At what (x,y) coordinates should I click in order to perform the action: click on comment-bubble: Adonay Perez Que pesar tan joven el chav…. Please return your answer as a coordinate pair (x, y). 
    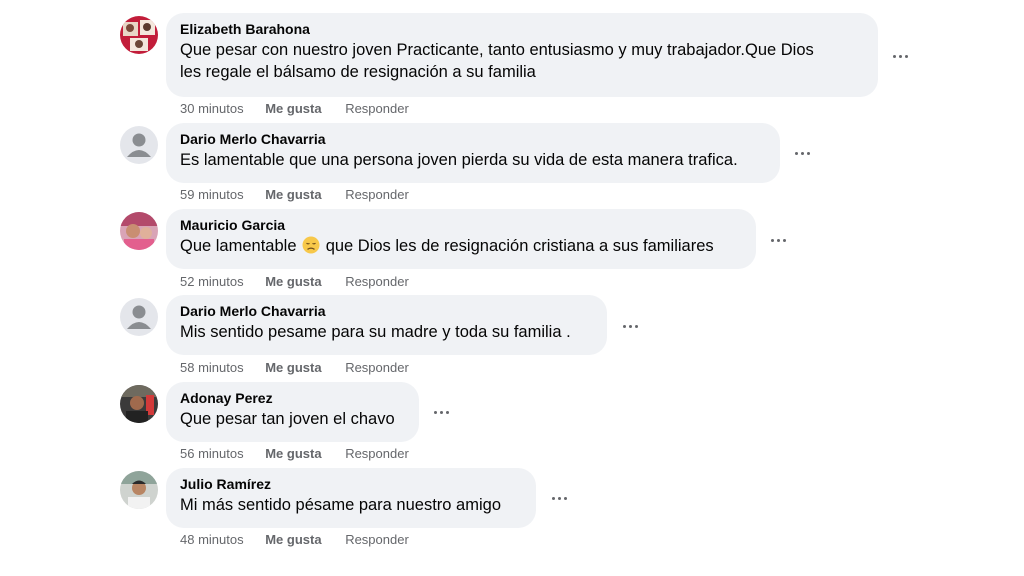
    Looking at the image, I should click on (292, 412).